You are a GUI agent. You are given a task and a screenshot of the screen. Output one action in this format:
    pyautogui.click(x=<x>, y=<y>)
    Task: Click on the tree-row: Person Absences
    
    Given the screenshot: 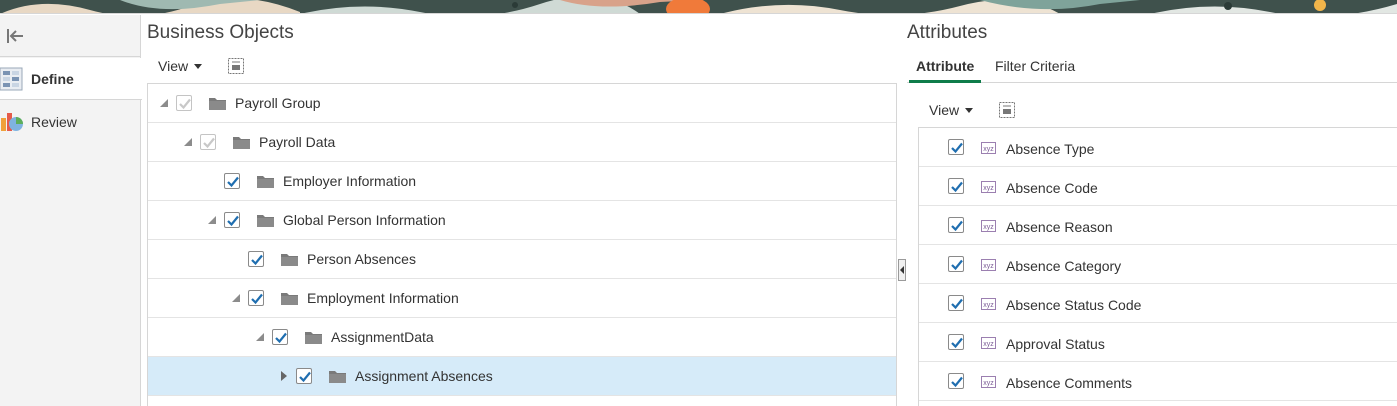 What is the action you would take?
    pyautogui.click(x=522, y=259)
    